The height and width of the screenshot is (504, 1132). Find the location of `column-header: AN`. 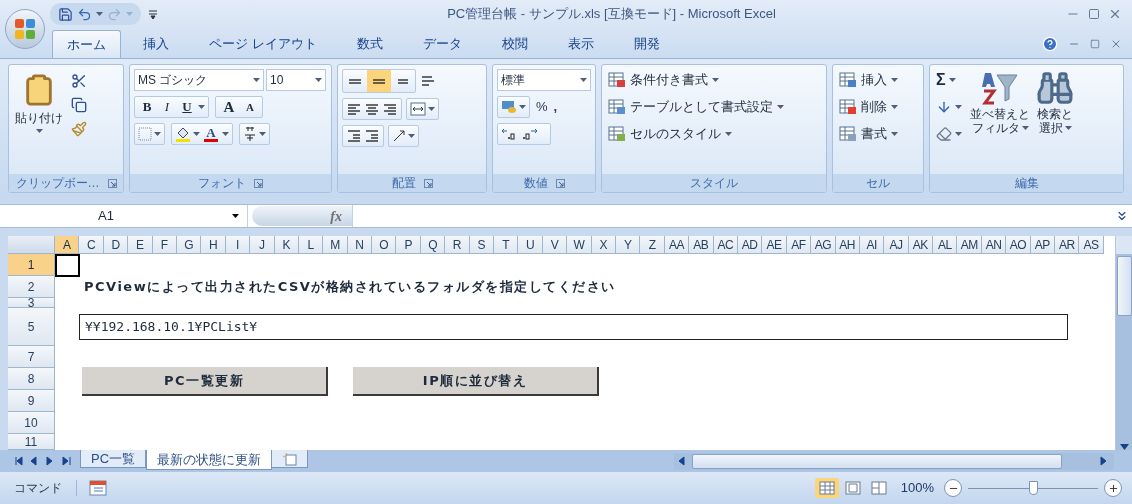

column-header: AN is located at coordinates (994, 245).